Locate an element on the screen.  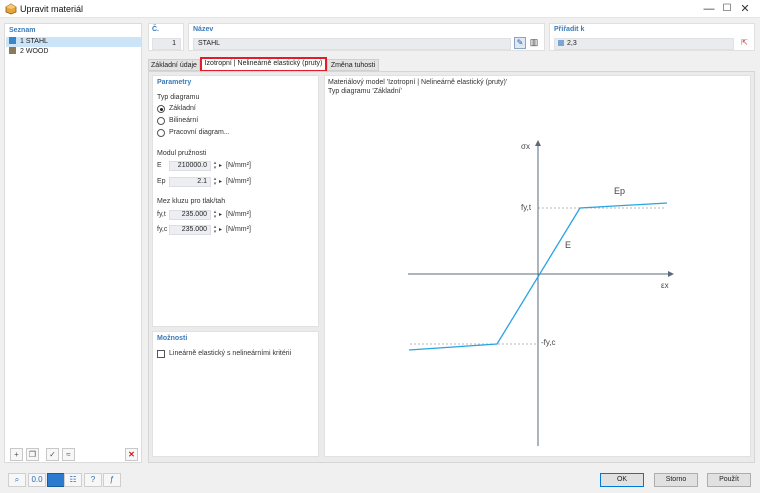
fyt-curve-label: fy,t is located at coordinates (526, 207).